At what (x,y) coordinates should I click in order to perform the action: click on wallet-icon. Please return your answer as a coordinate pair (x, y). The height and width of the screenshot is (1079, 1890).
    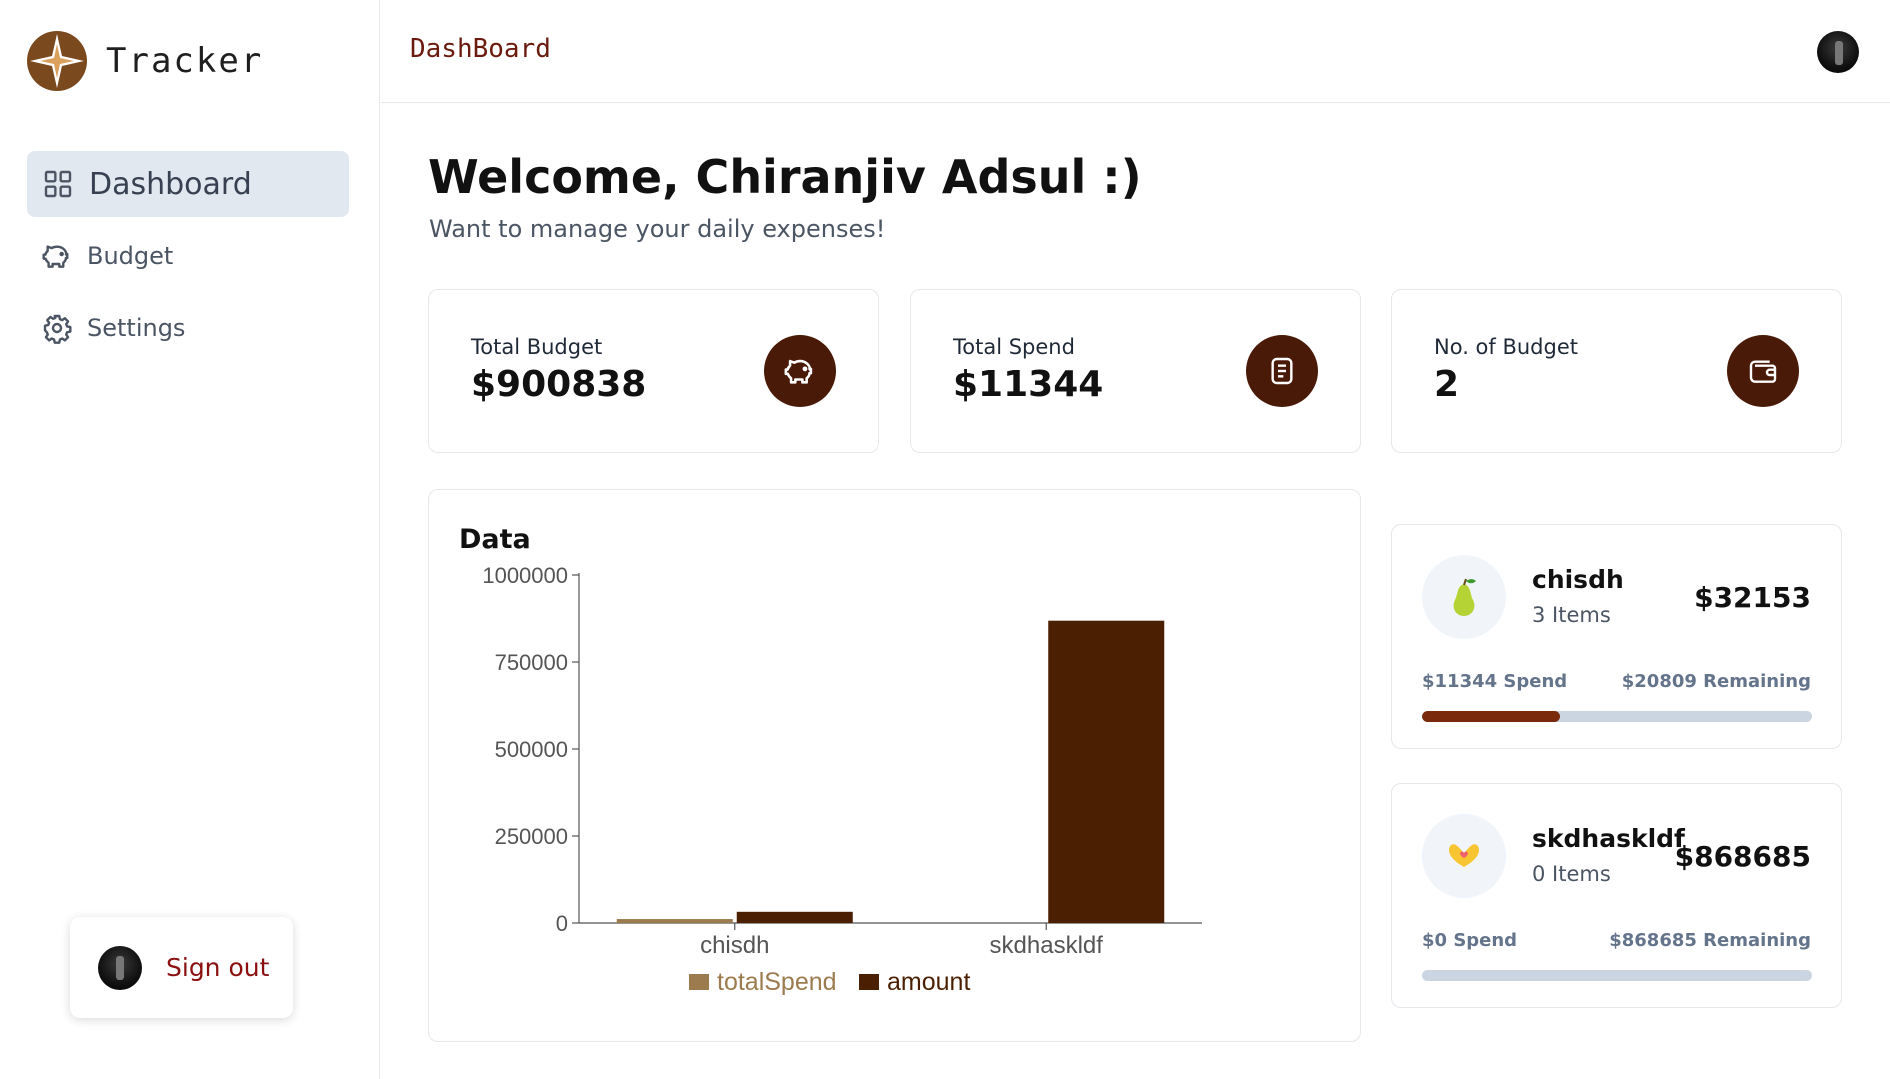
    Looking at the image, I should click on (1763, 371).